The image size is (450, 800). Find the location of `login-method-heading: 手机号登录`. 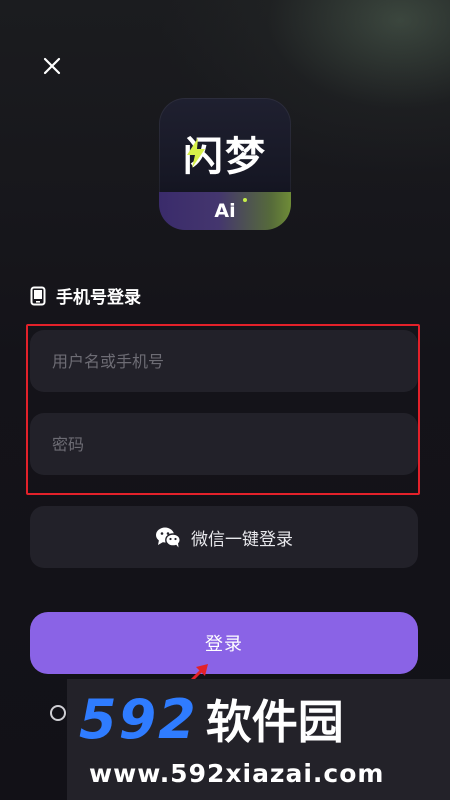

login-method-heading: 手机号登录 is located at coordinates (85, 295).